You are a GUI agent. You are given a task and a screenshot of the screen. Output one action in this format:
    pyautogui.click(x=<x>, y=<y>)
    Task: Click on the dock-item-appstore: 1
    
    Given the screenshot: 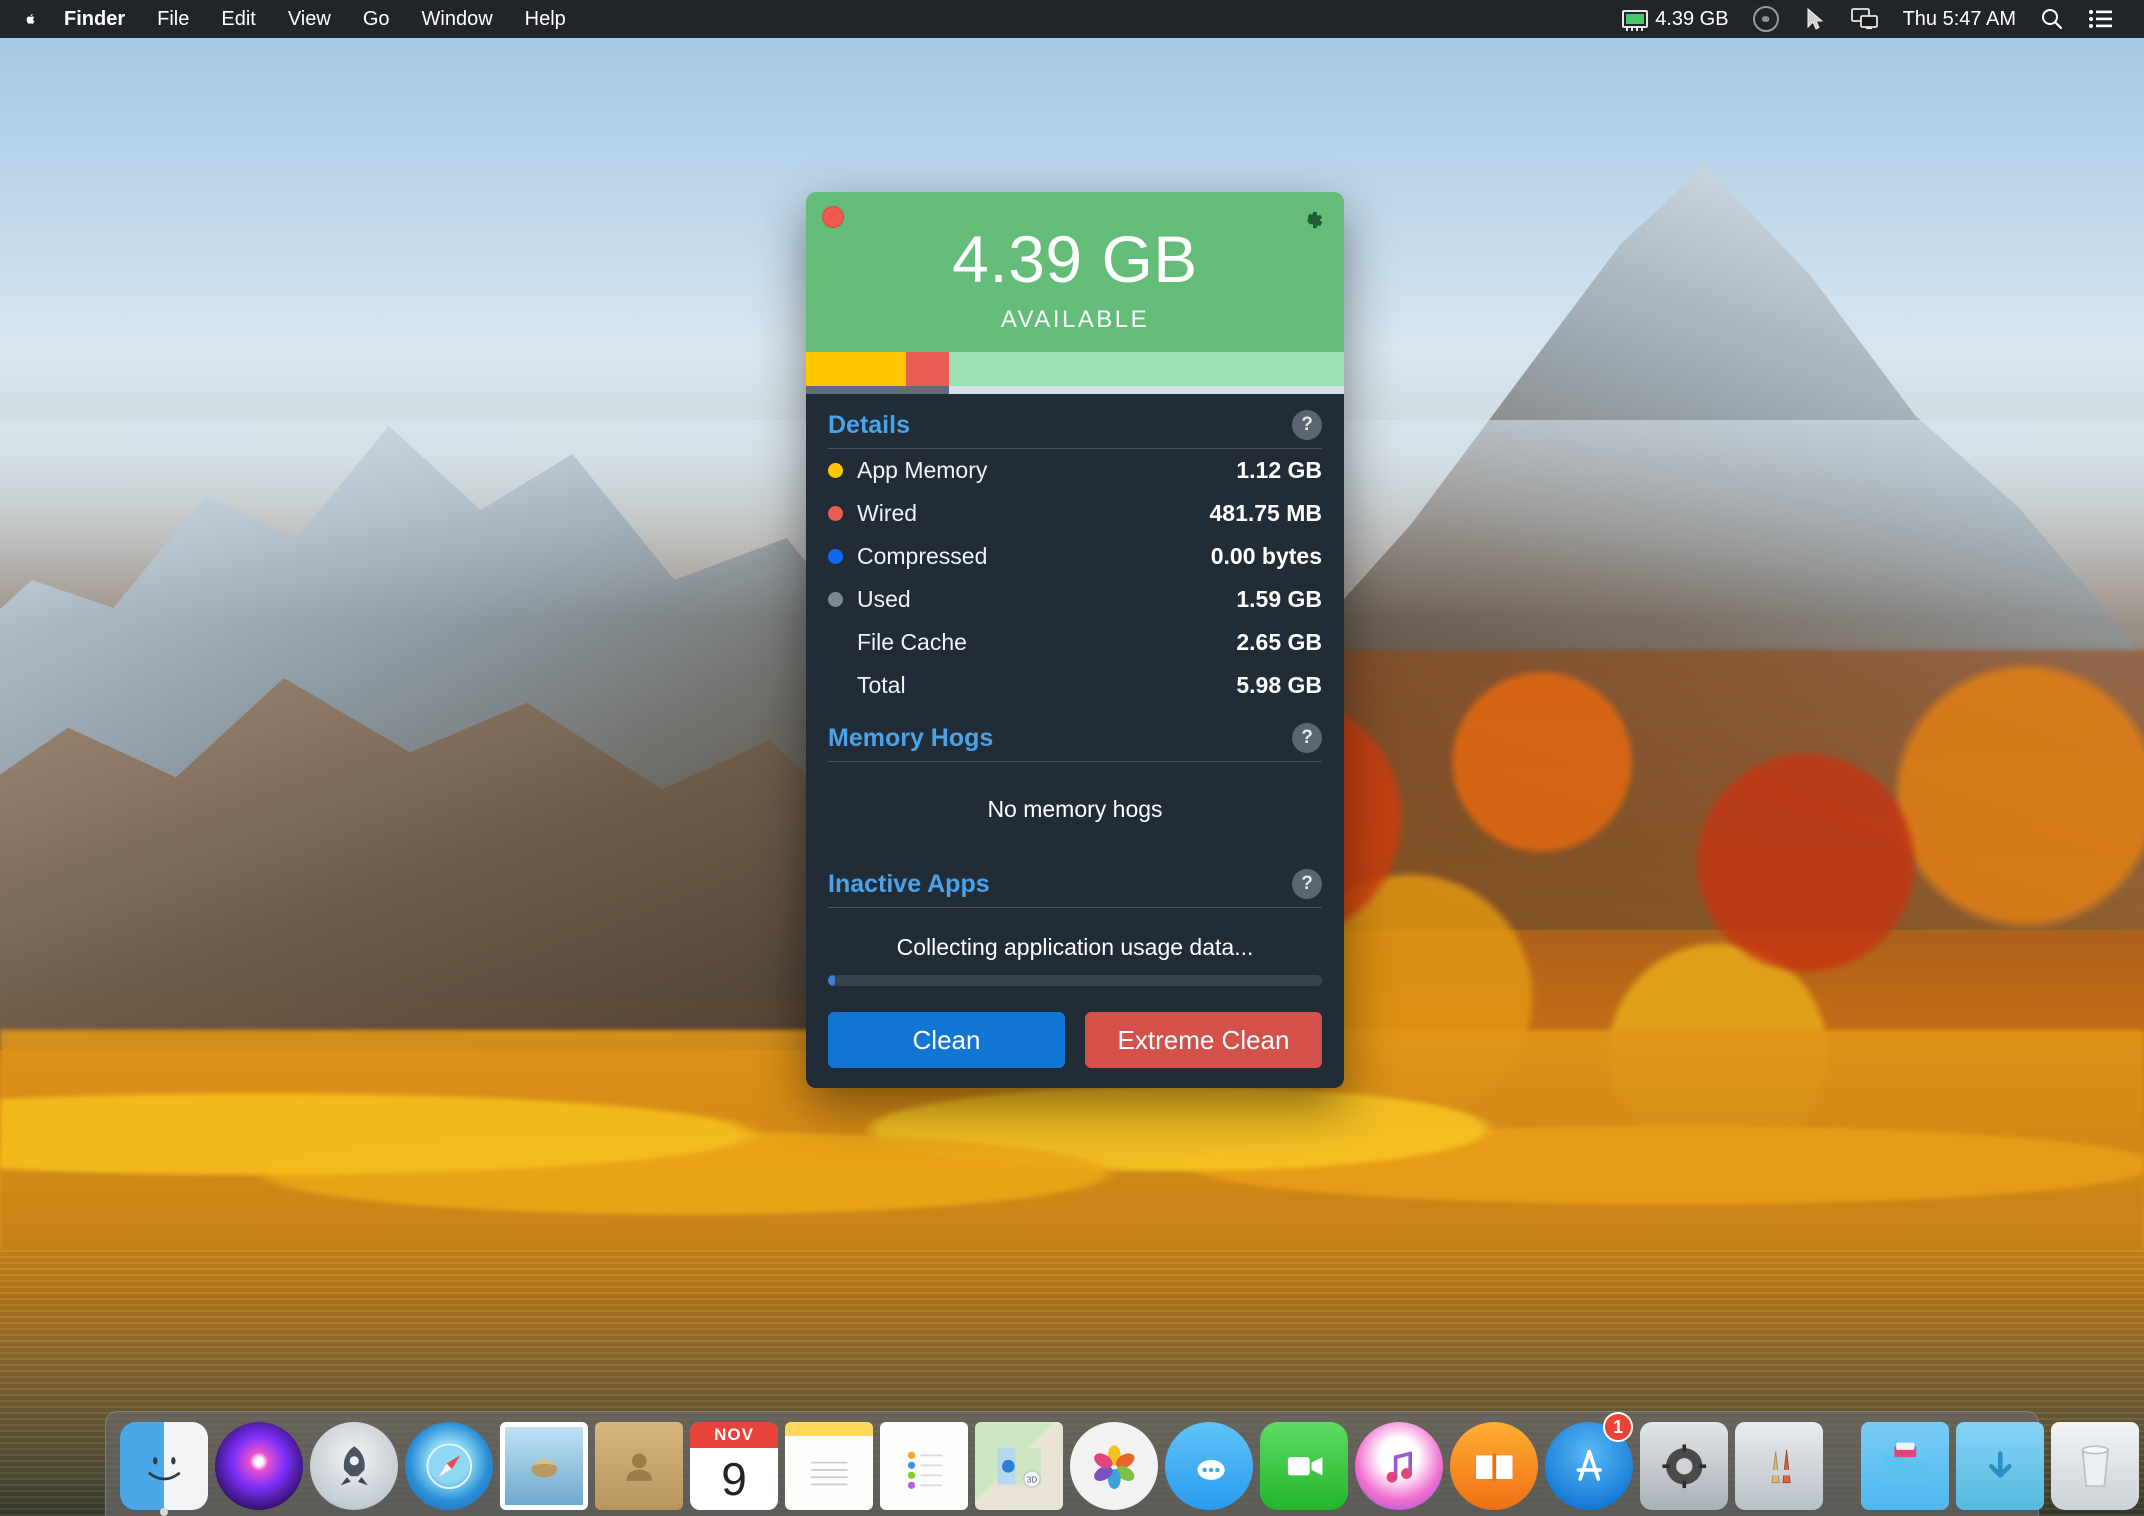 What is the action you would take?
    pyautogui.click(x=1589, y=1461)
    